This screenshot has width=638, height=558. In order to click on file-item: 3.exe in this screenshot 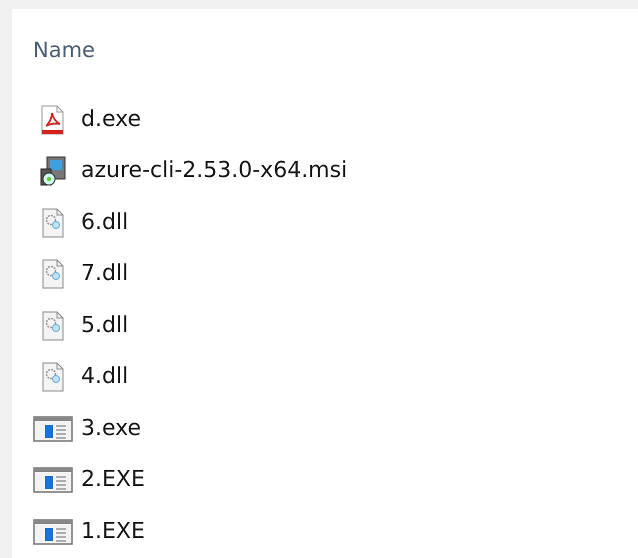, I will do `click(91, 428)`.